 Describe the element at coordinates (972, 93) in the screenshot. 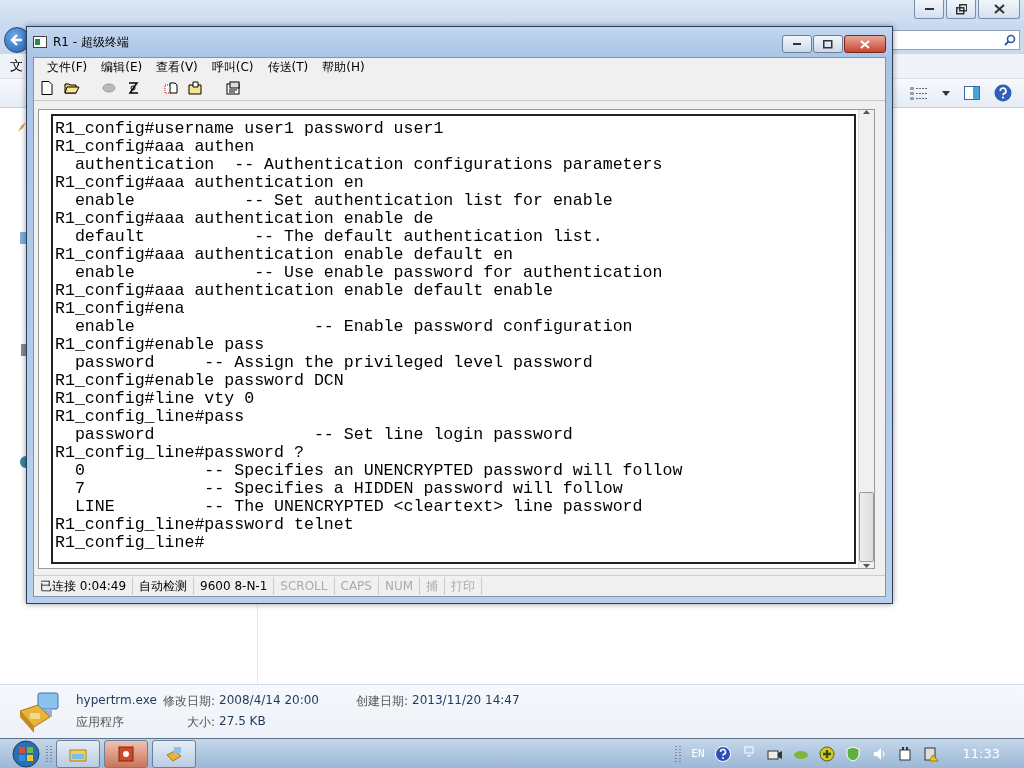

I see `preview-pane-icon` at that location.